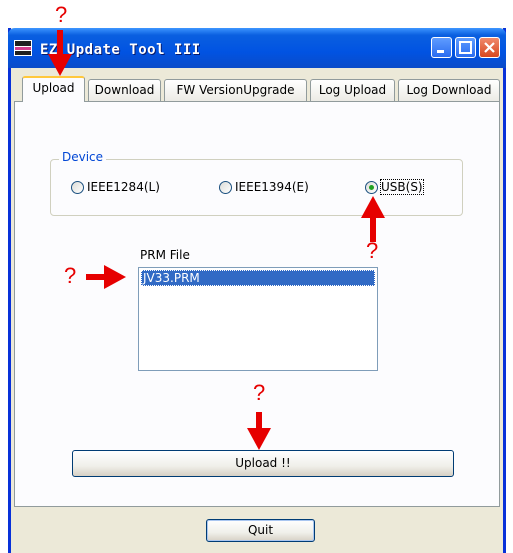 The image size is (513, 553). What do you see at coordinates (272, 187) in the screenshot?
I see `radio-ieee1394-label: IEEE1394(E)` at bounding box center [272, 187].